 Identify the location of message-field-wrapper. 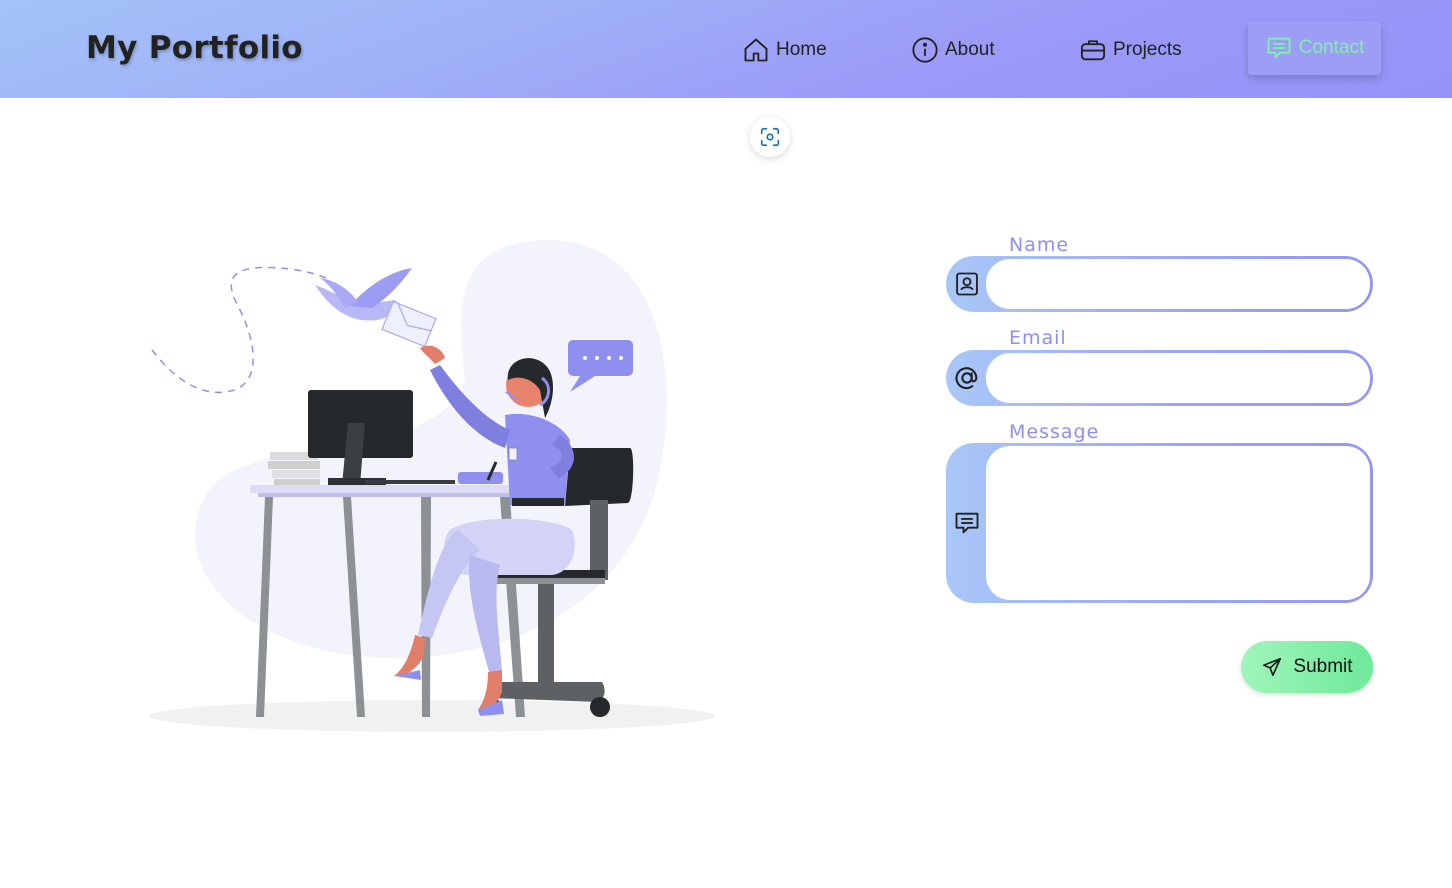
(1159, 523).